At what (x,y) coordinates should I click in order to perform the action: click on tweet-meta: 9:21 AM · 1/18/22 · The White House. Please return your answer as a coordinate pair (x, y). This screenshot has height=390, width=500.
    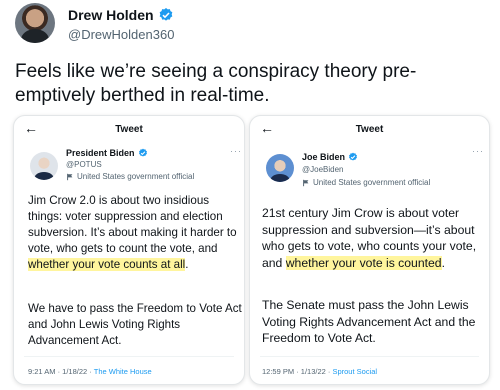
    Looking at the image, I should click on (90, 371).